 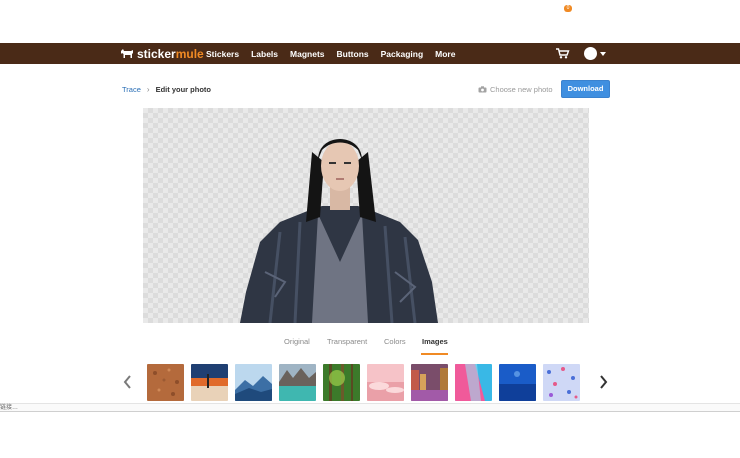 I want to click on download-button: Download, so click(x=585, y=89).